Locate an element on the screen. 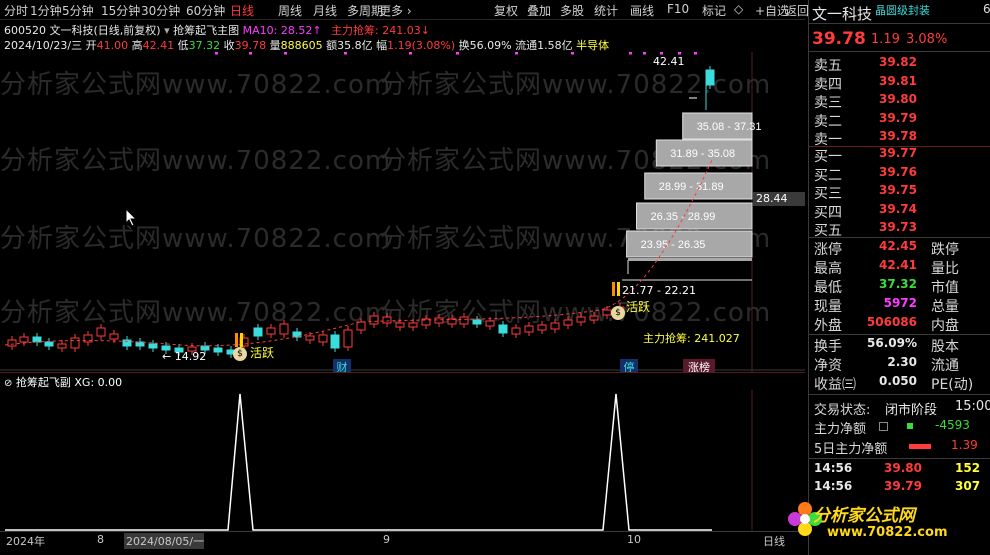  stat-label: PE(动) is located at coordinates (952, 385).